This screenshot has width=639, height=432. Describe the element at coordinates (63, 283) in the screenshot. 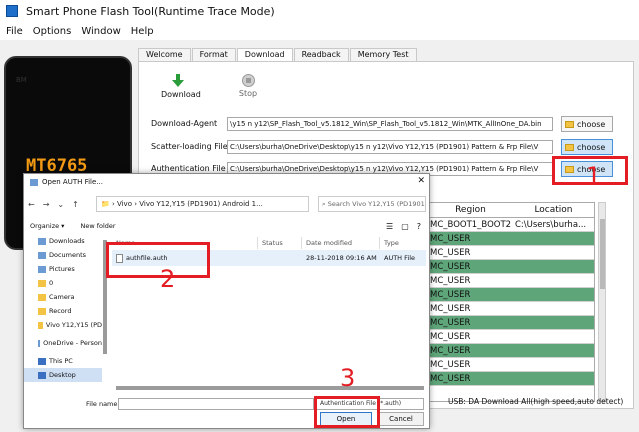

I see `nav-item-0: 0` at that location.